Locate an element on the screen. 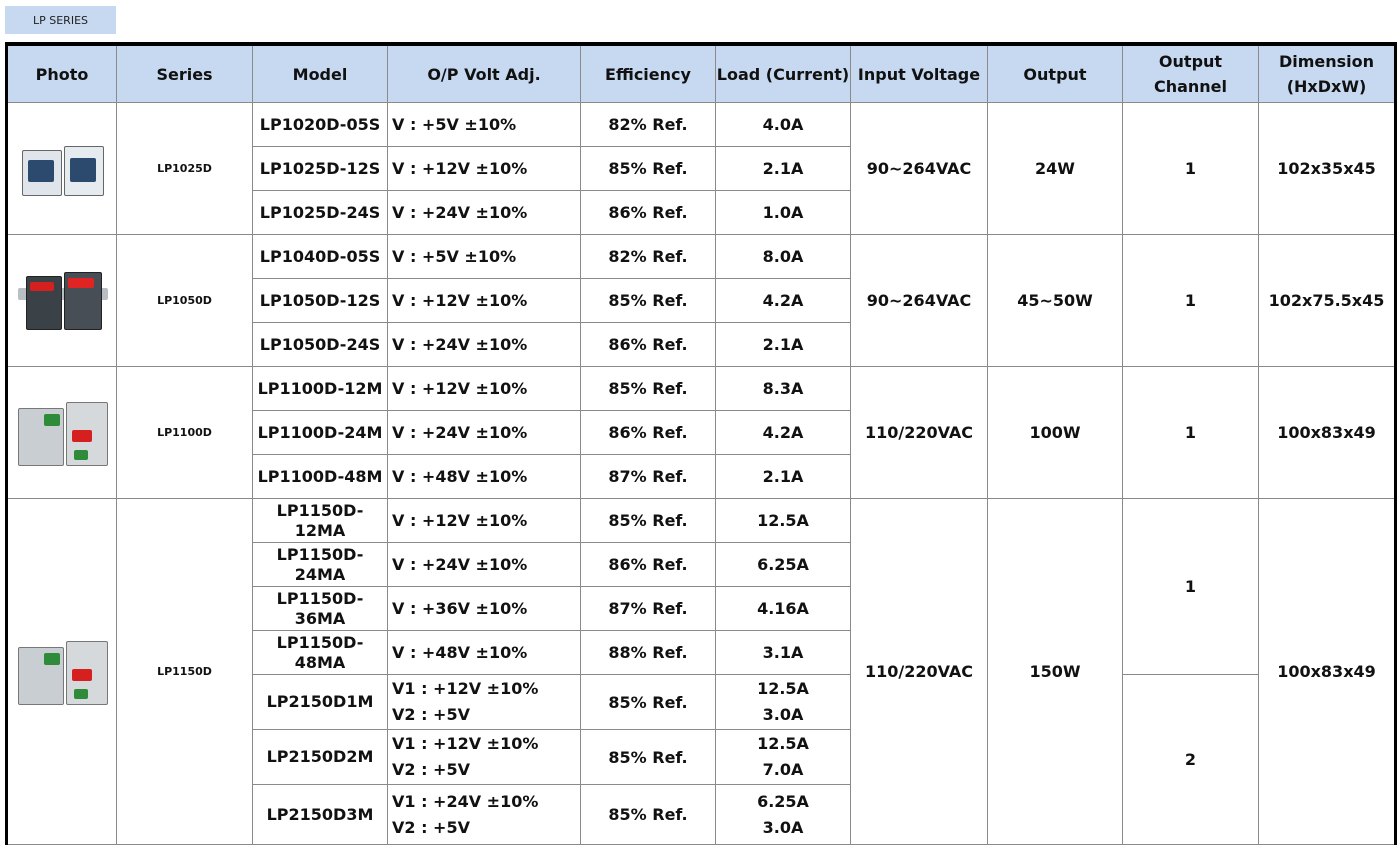  output-cell: 100W is located at coordinates (1055, 432).